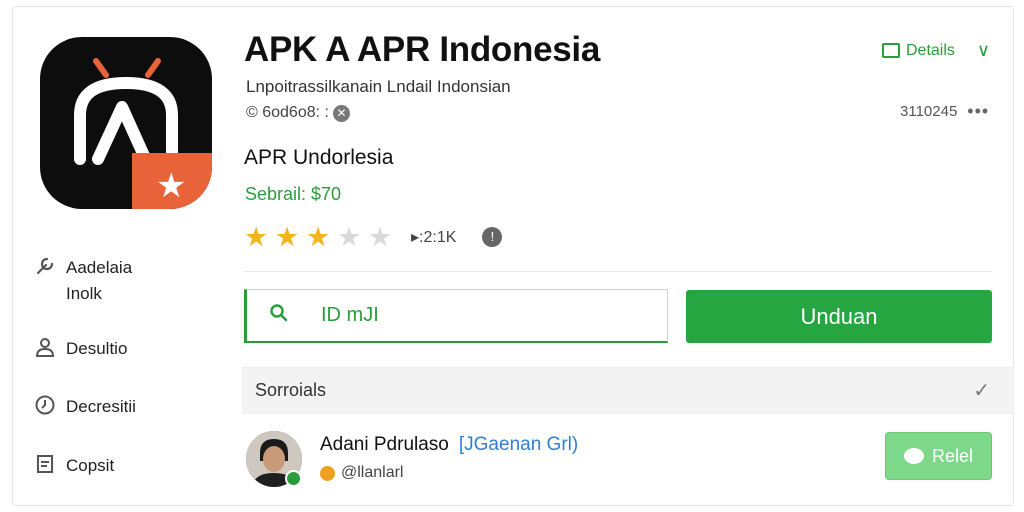 The width and height of the screenshot is (1024, 512). I want to click on sidebar-item-decresitii: Decresitii, so click(85, 407).